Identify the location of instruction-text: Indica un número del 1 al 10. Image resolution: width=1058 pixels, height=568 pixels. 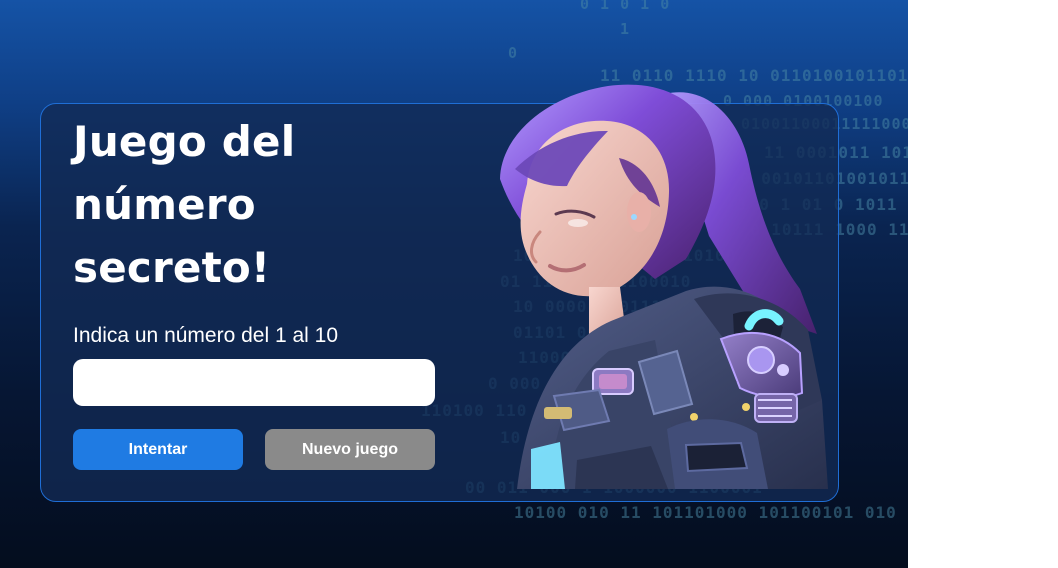
(206, 335).